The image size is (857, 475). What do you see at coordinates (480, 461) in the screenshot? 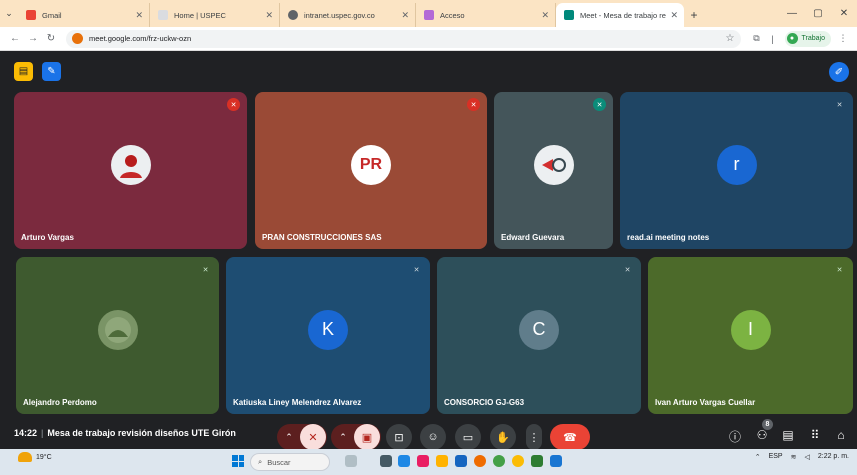
I see `firefox-icon` at bounding box center [480, 461].